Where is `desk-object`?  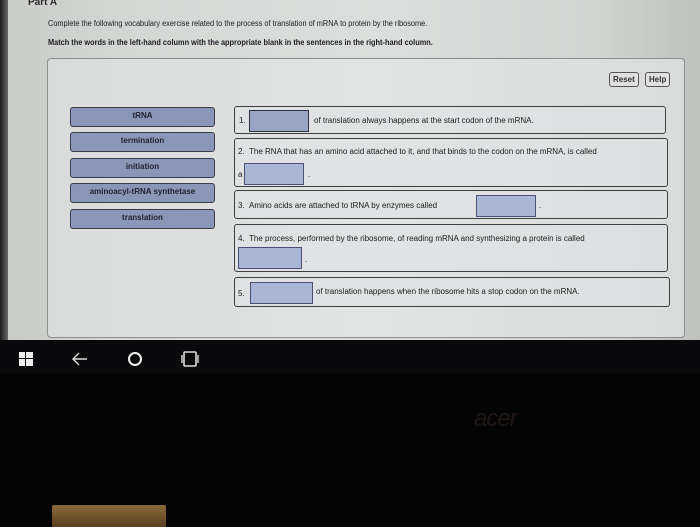 desk-object is located at coordinates (109, 516).